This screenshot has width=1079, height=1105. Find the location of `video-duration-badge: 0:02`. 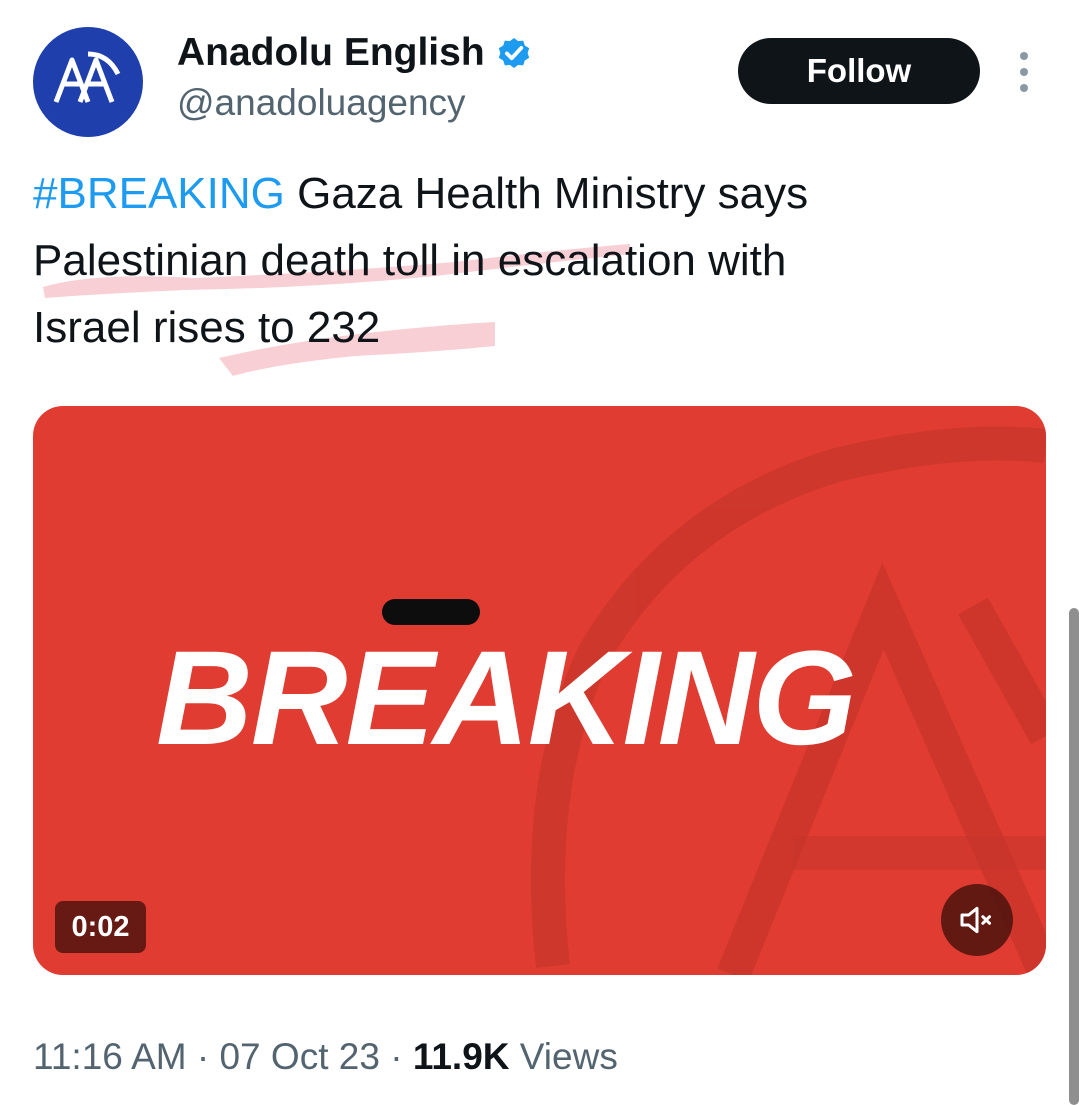

video-duration-badge: 0:02 is located at coordinates (100, 927).